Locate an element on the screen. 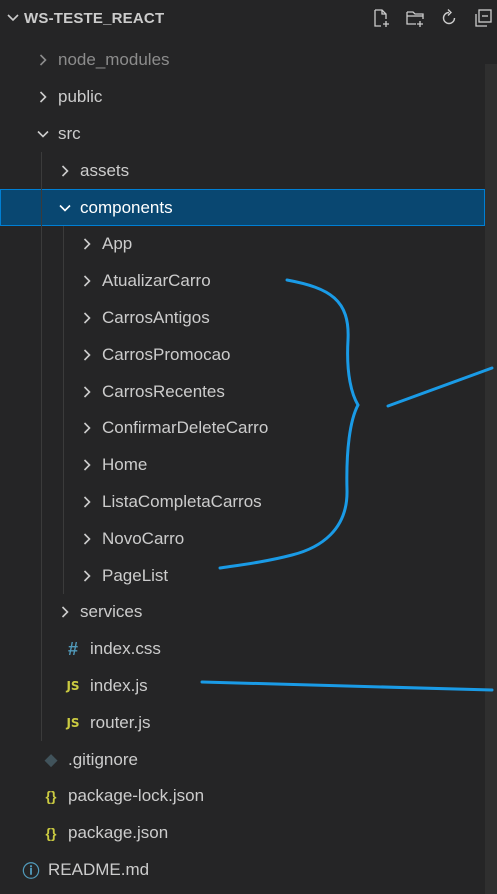  folder-item-components: components is located at coordinates (242, 207).